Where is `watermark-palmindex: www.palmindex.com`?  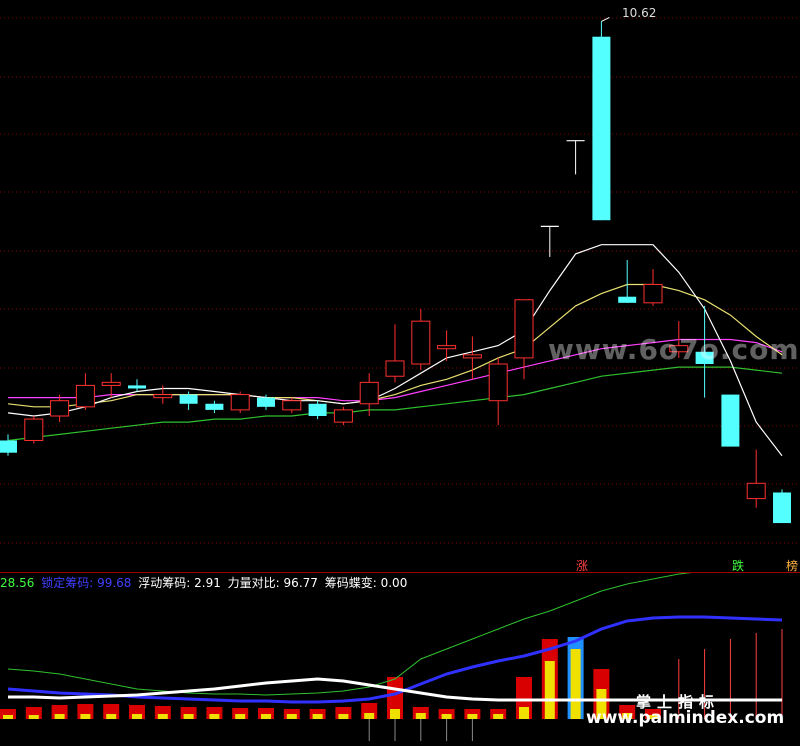
watermark-palmindex: www.palmindex.com is located at coordinates (685, 718).